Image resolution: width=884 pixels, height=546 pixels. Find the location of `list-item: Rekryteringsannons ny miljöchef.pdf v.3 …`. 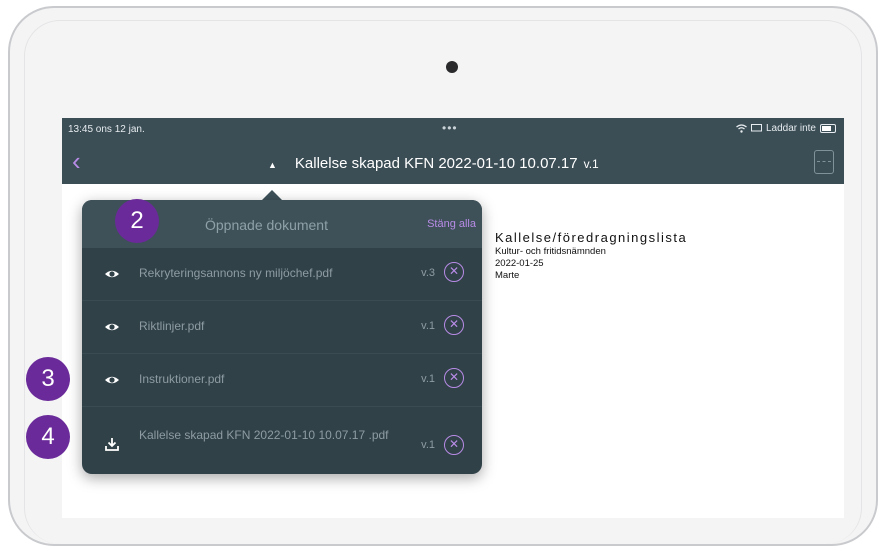

list-item: Rekryteringsannons ny miljöchef.pdf v.3 … is located at coordinates (282, 274).